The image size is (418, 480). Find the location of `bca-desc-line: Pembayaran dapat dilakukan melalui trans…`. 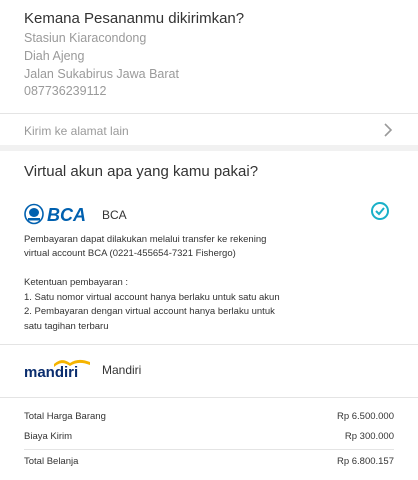

bca-desc-line: Pembayaran dapat dilakukan melalui trans… is located at coordinates (145, 239).